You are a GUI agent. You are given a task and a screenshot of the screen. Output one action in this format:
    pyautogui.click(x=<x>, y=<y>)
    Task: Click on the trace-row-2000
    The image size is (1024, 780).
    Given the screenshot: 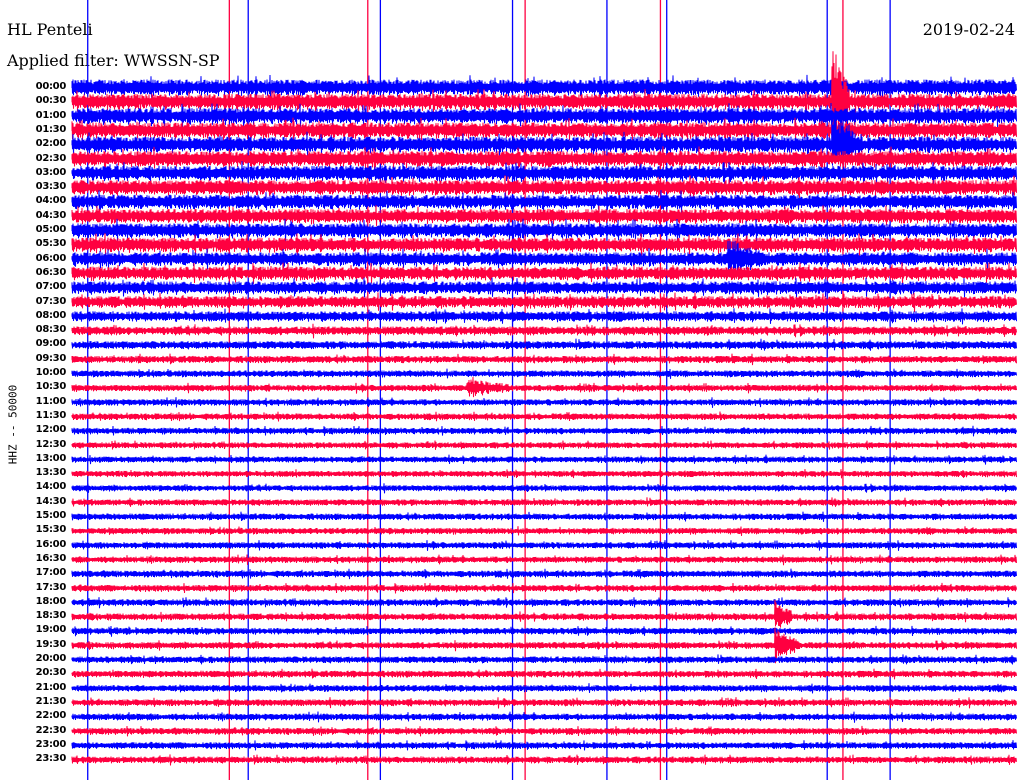 What is the action you would take?
    pyautogui.click(x=544, y=659)
    